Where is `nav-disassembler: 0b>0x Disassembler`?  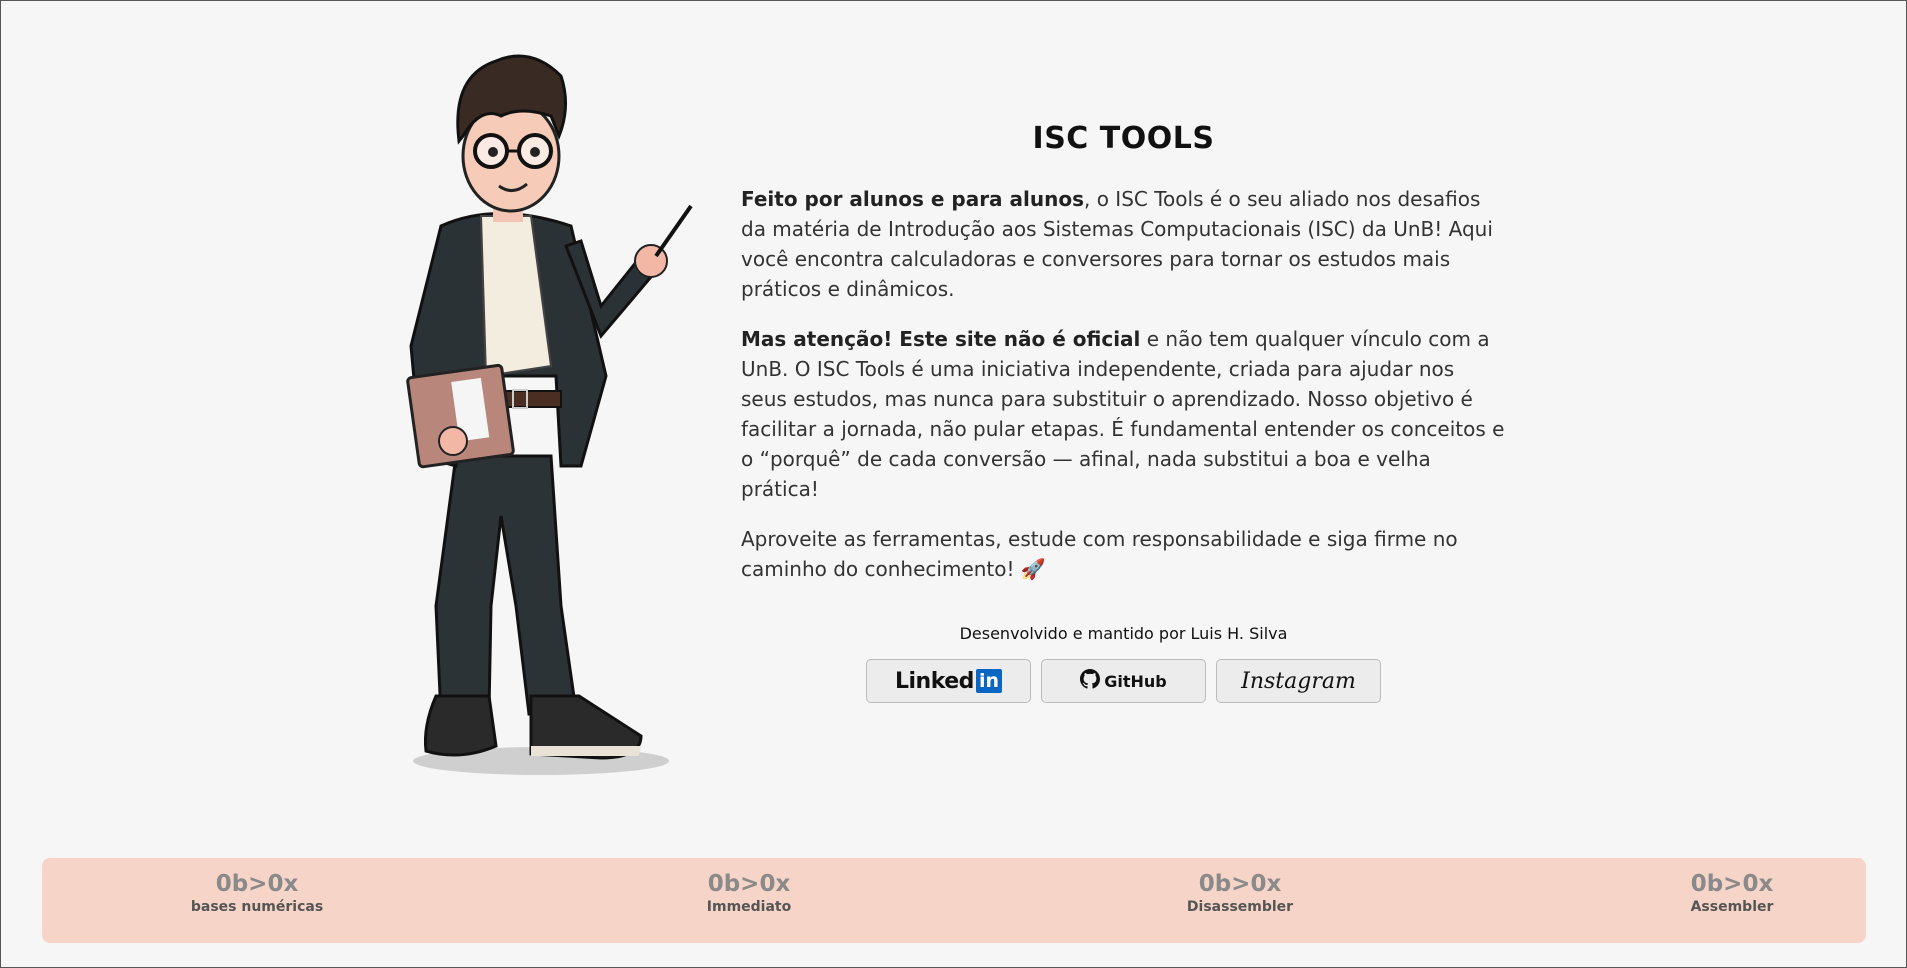 nav-disassembler: 0b>0x Disassembler is located at coordinates (1240, 893).